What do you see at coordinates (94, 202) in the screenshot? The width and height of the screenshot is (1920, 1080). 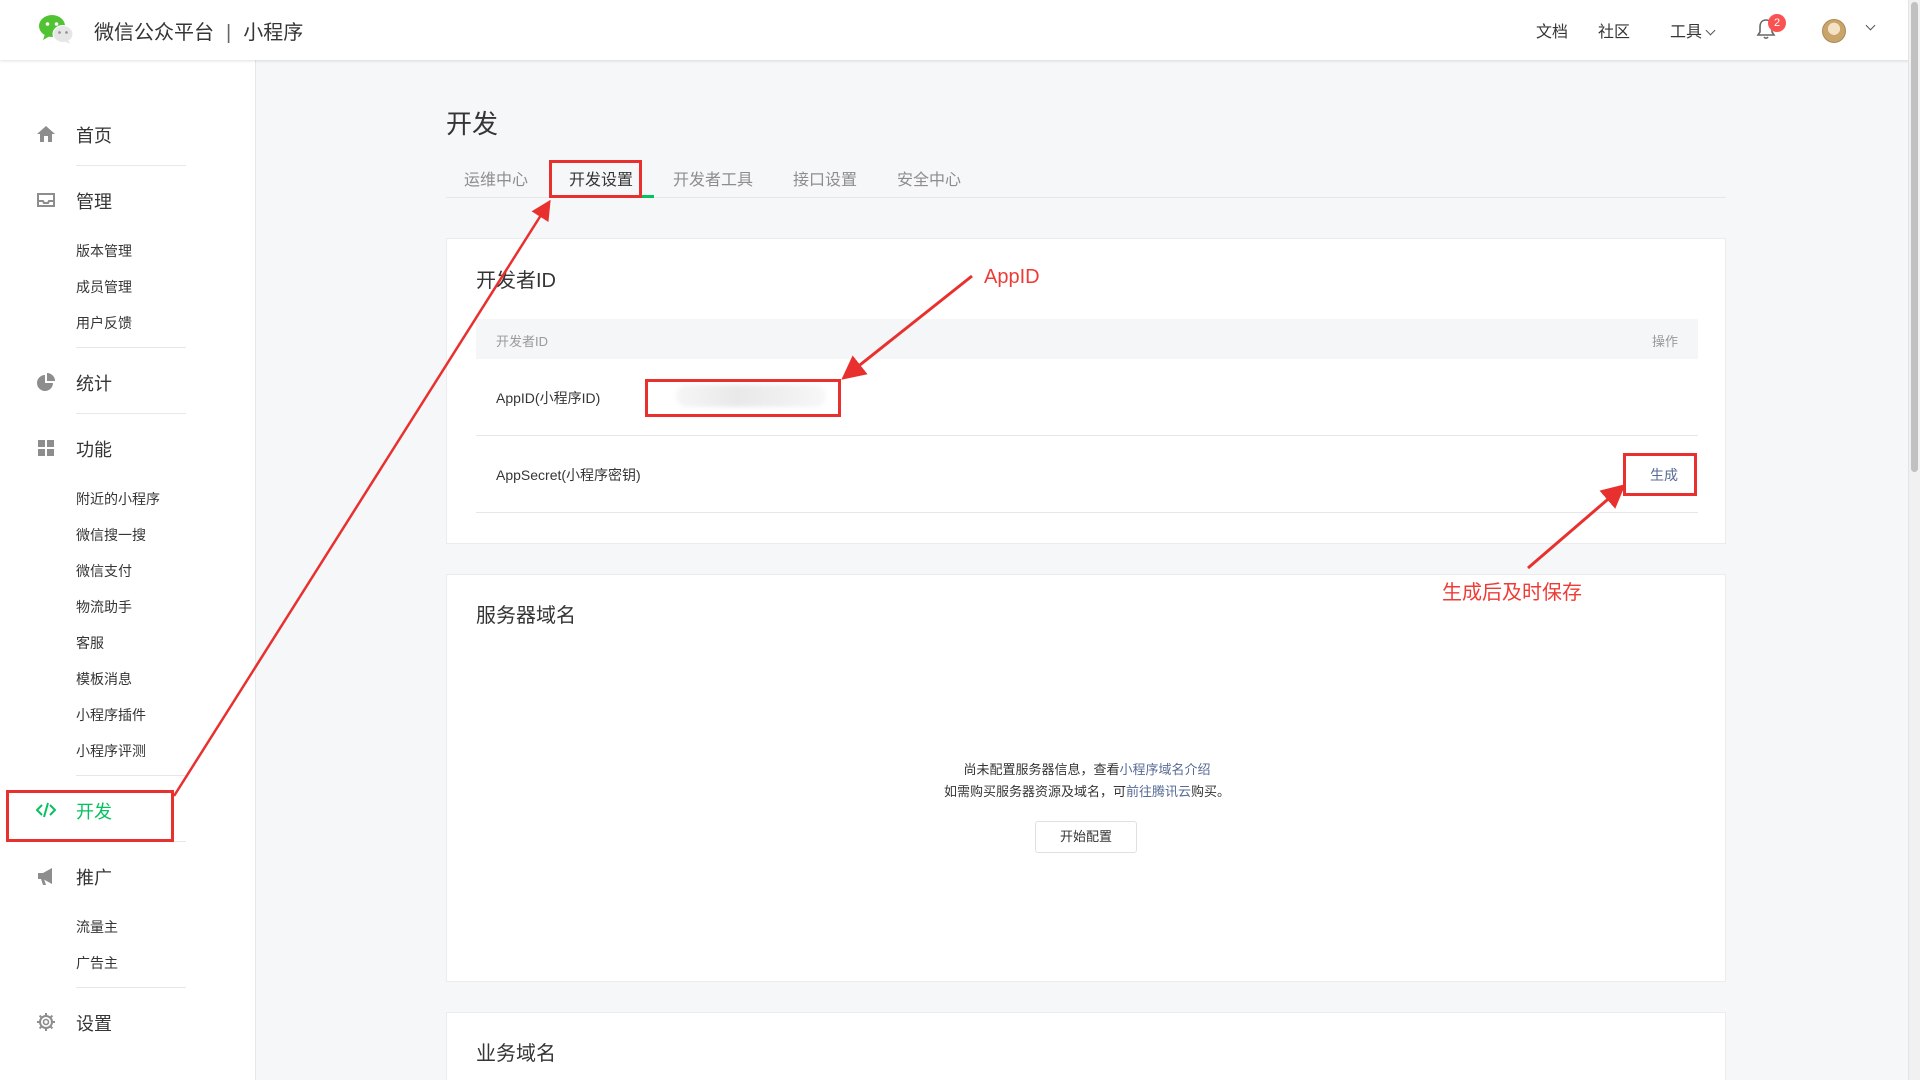 I see `sidebar-item-label: 管理` at bounding box center [94, 202].